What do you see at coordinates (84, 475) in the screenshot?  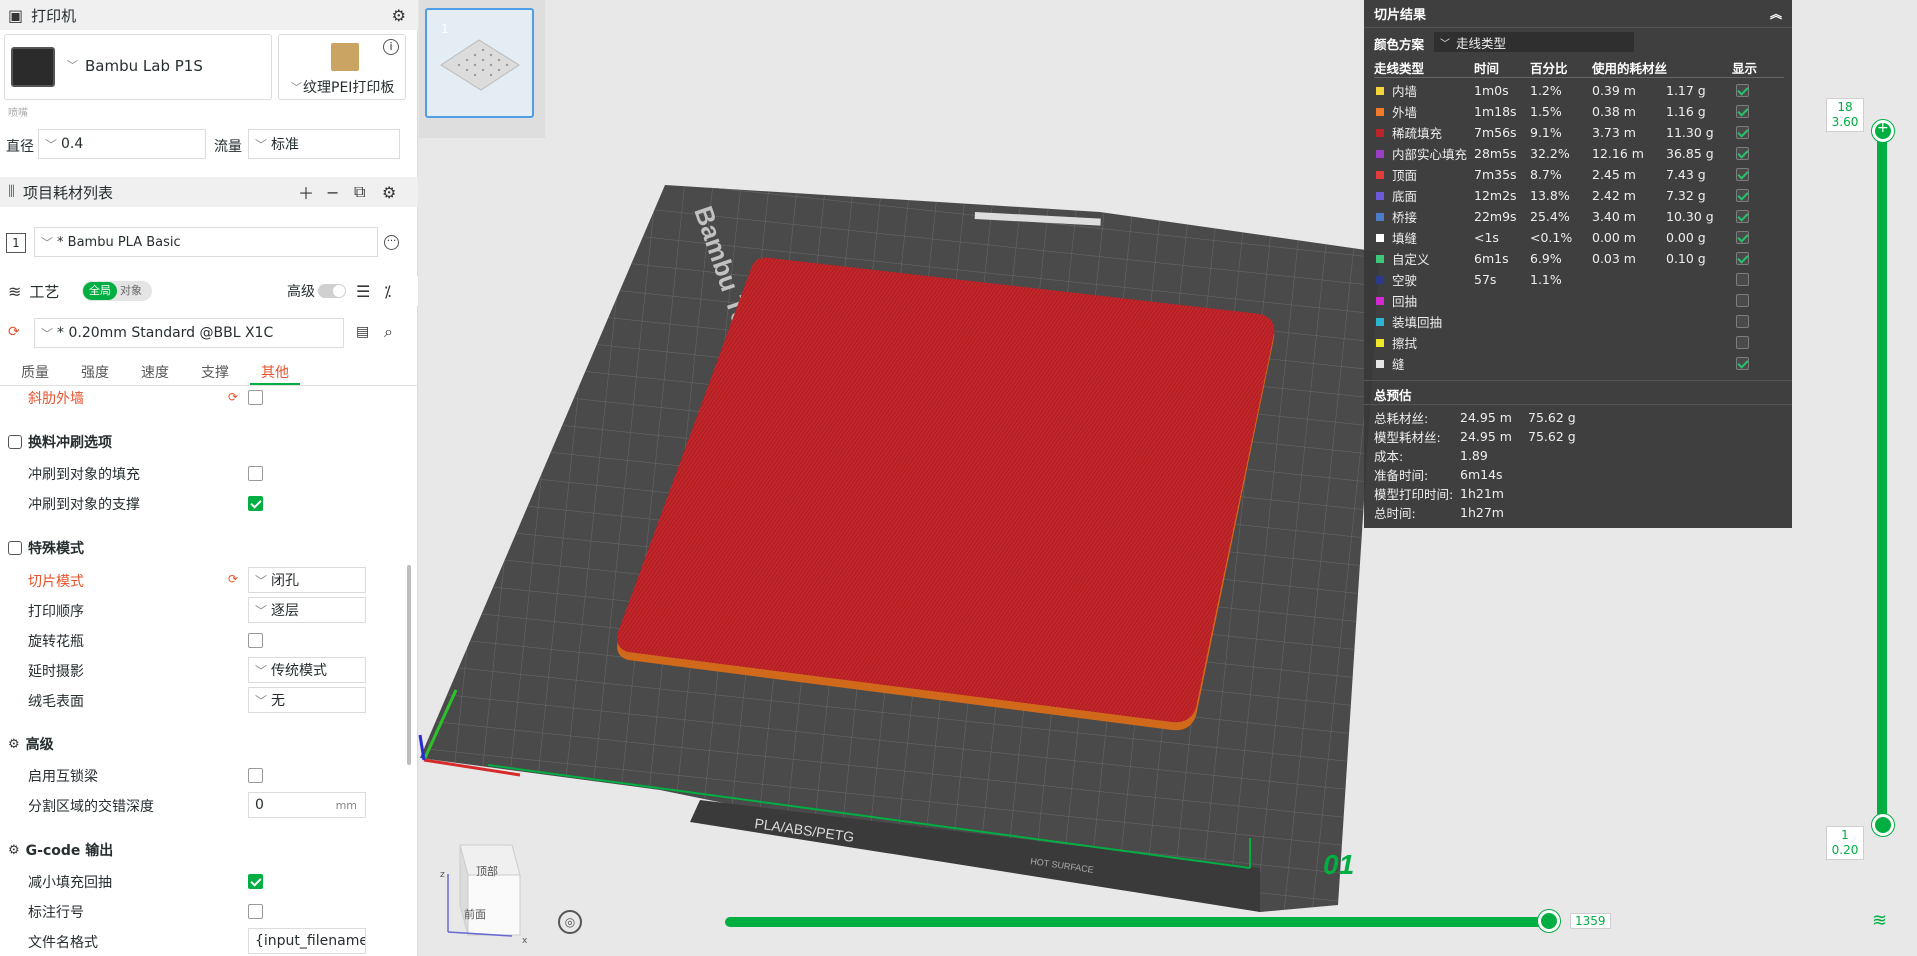 I see `flush-infill-label: 冲刷到对象的填充` at bounding box center [84, 475].